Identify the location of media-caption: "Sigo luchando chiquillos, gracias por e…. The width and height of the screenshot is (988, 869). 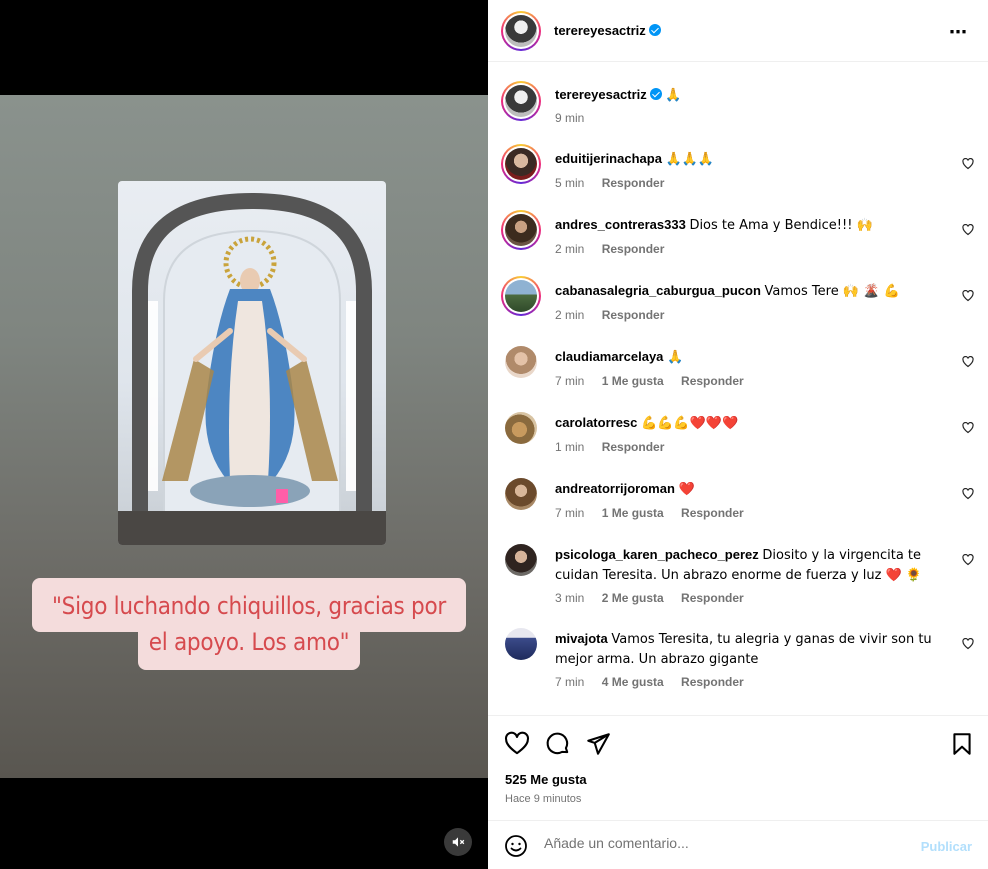
(249, 624).